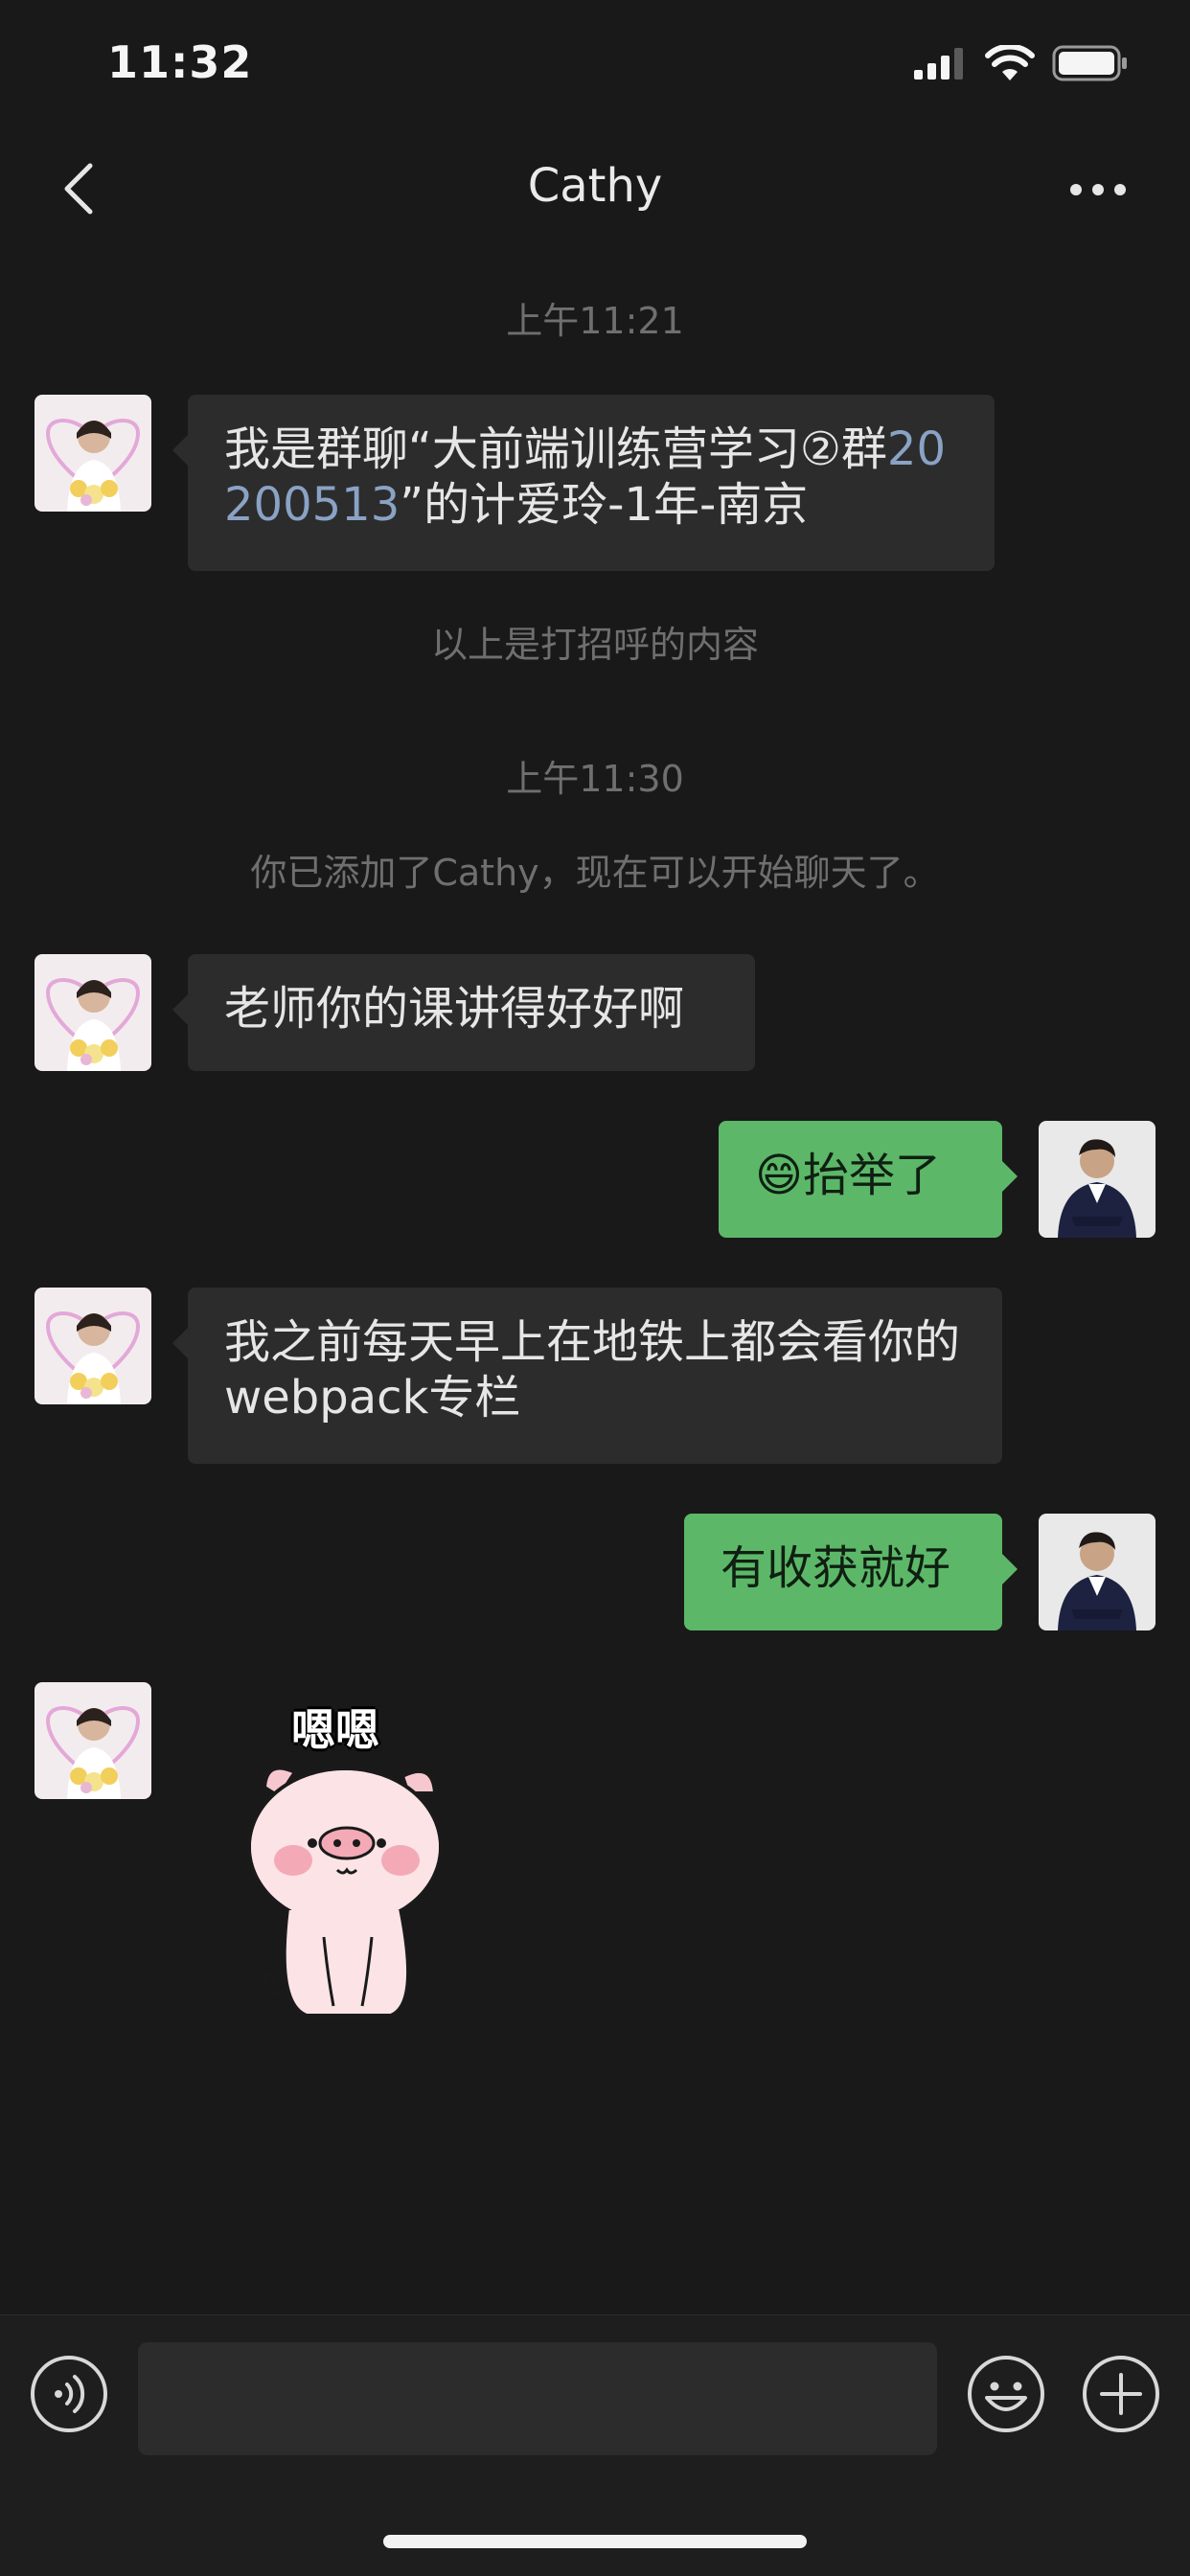 The width and height of the screenshot is (1190, 2576). I want to click on battery-icon, so click(1090, 63).